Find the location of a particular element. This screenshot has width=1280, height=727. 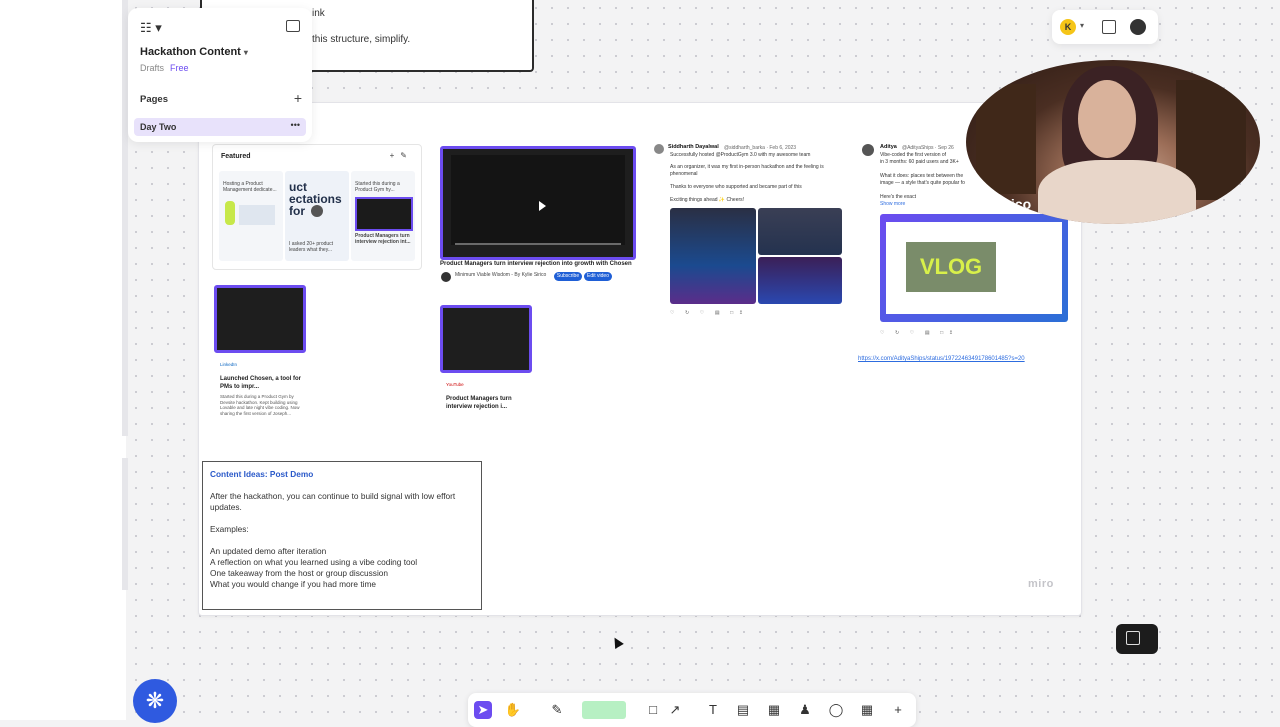

video-frame is located at coordinates (538, 200).